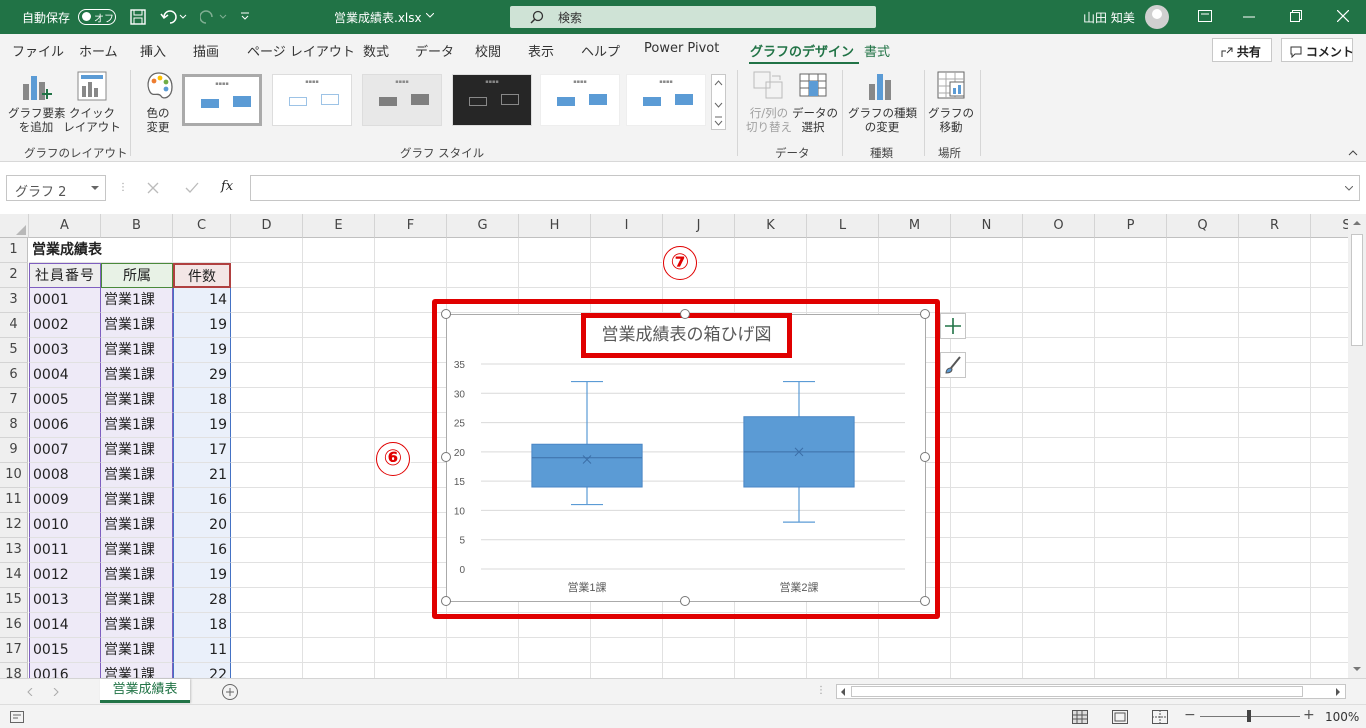 The width and height of the screenshot is (1366, 728). I want to click on zoom-thumb, so click(1249, 716).